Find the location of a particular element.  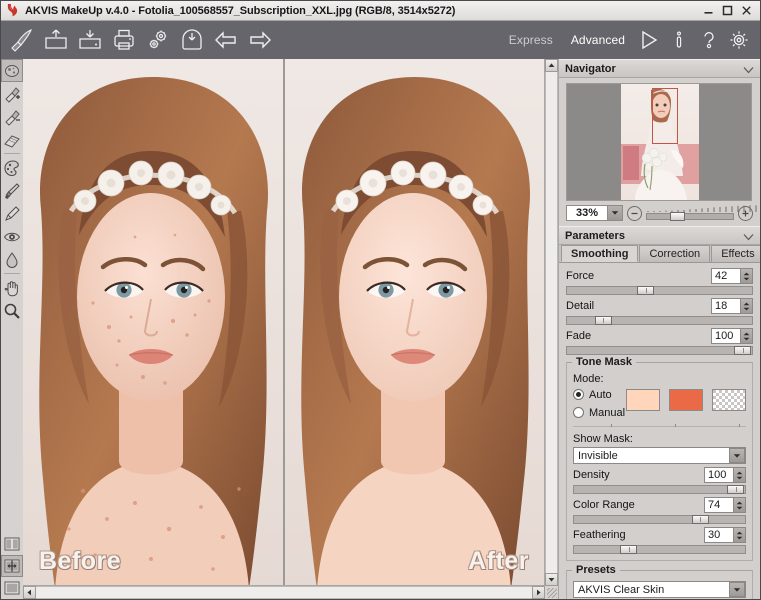

zoom-field-group: 33% is located at coordinates (594, 213).